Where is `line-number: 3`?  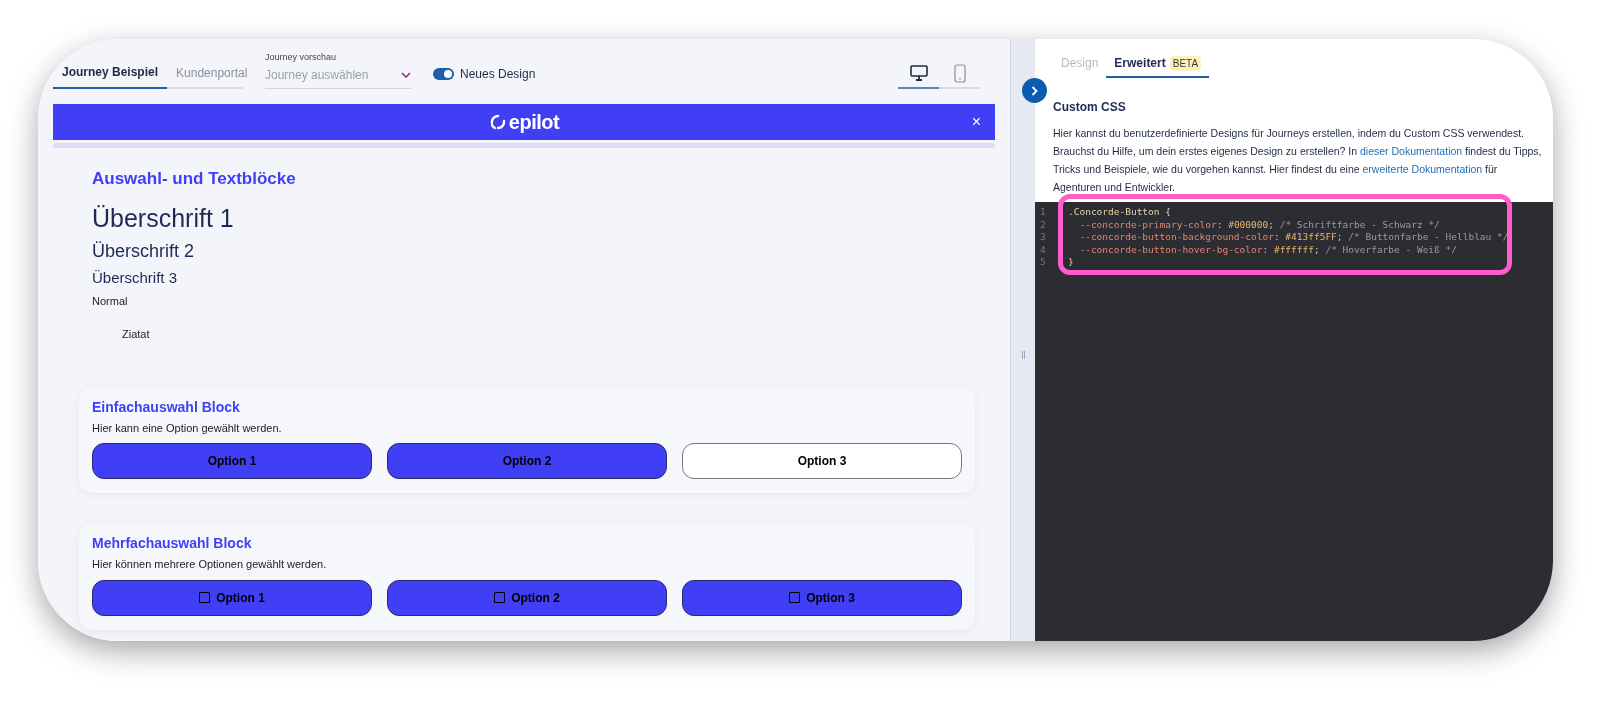
line-number: 3 is located at coordinates (1043, 237).